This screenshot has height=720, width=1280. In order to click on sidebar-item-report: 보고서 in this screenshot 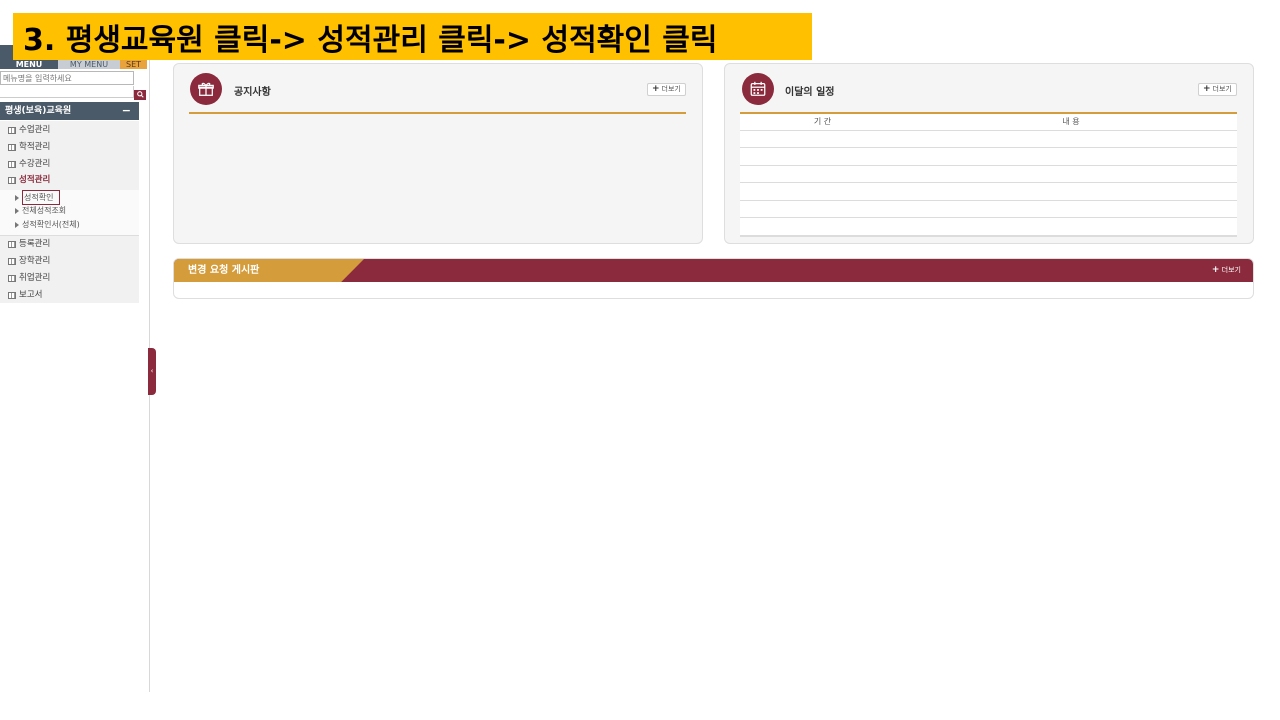, I will do `click(69, 295)`.